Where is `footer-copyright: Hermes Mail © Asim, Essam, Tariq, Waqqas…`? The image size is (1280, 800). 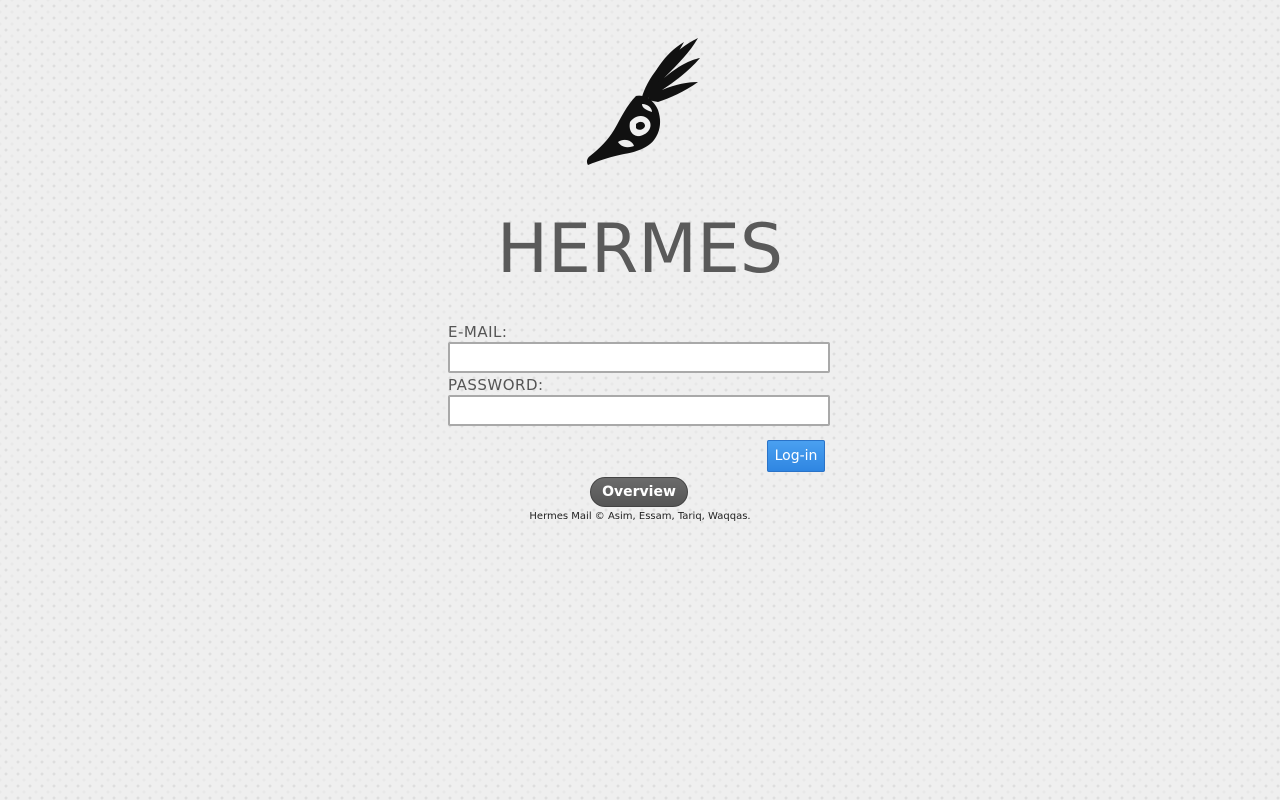 footer-copyright: Hermes Mail © Asim, Essam, Tariq, Waqqas… is located at coordinates (640, 516).